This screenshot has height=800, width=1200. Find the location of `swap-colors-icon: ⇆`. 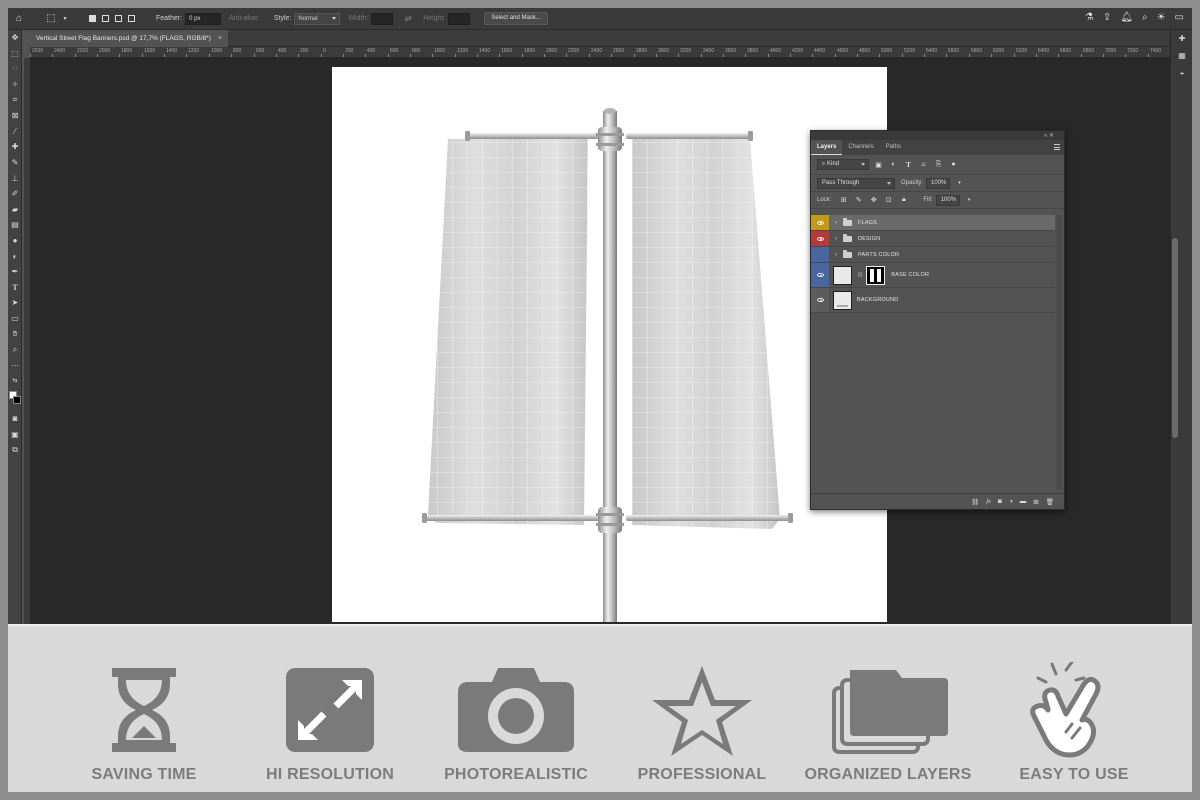

swap-colors-icon: ⇆ is located at coordinates (15, 381).